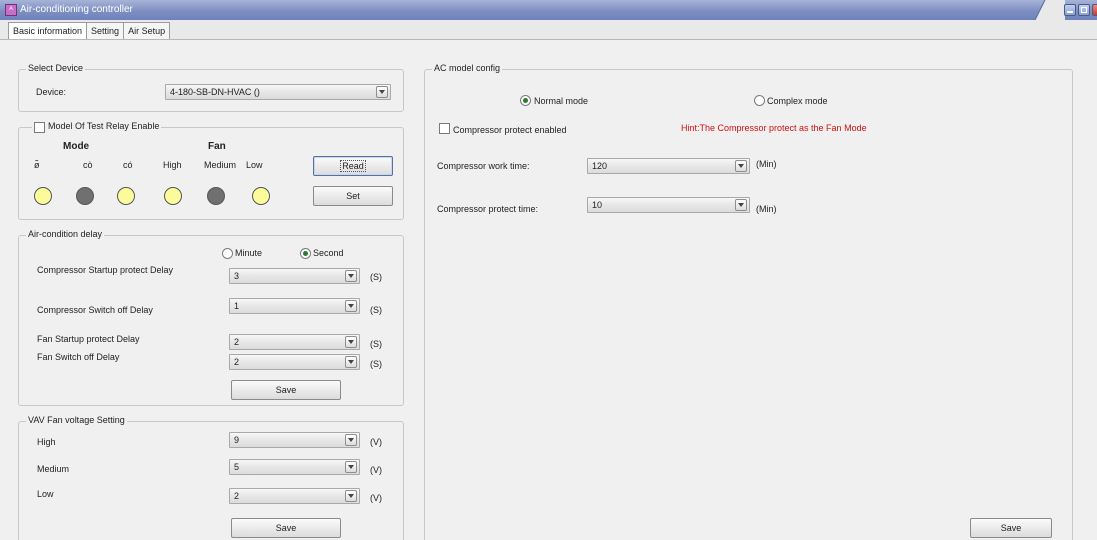 The height and width of the screenshot is (540, 1097). What do you see at coordinates (128, 165) in the screenshot?
I see `channel-label-3: có` at bounding box center [128, 165].